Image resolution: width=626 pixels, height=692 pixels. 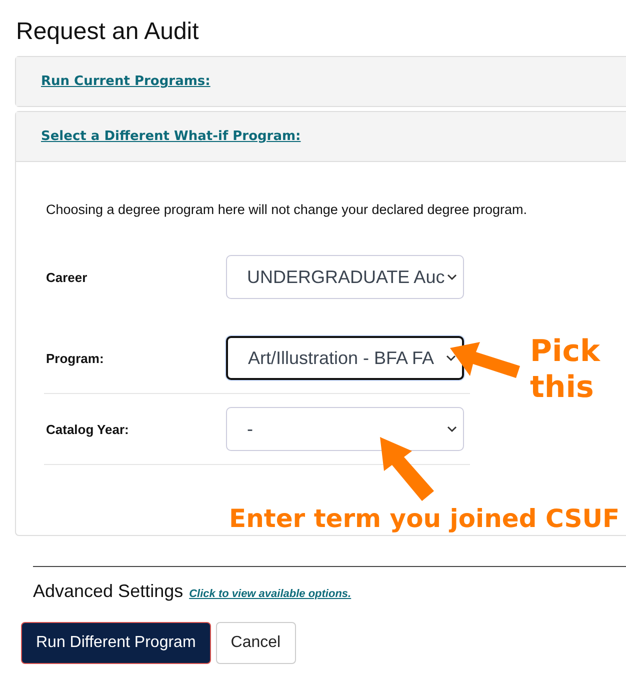 I want to click on section-link: Run Current Programs:, so click(x=125, y=81).